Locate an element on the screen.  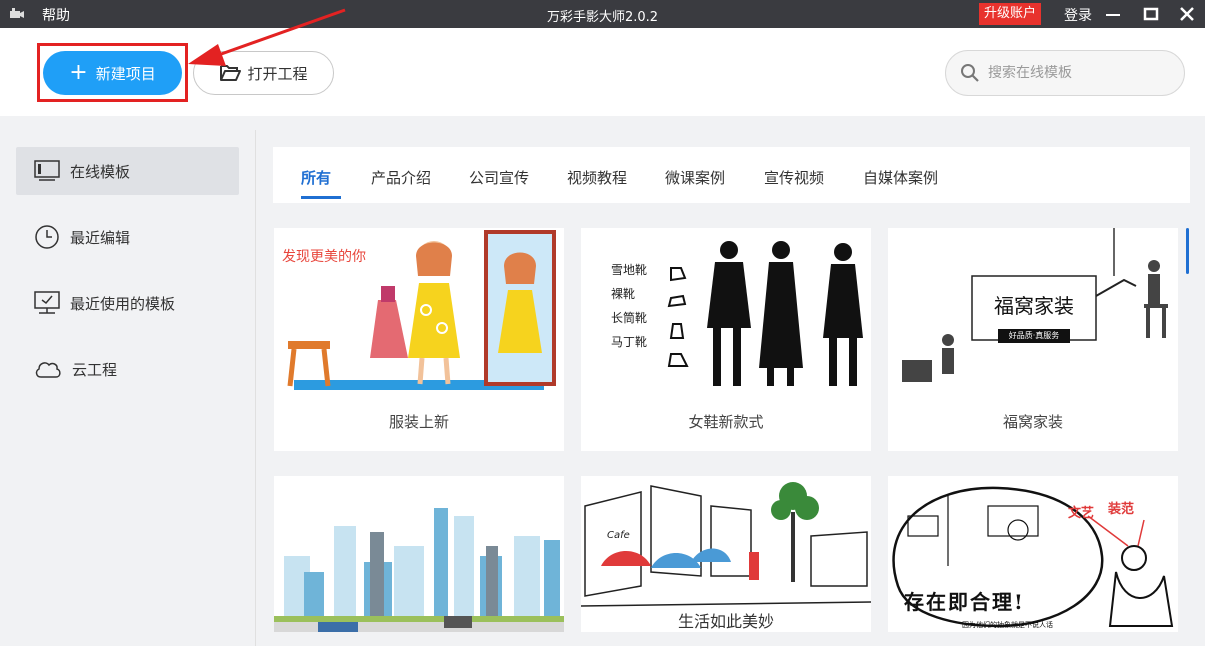
template-card: 发现更美的你 服装上新 is located at coordinates (419, 339).